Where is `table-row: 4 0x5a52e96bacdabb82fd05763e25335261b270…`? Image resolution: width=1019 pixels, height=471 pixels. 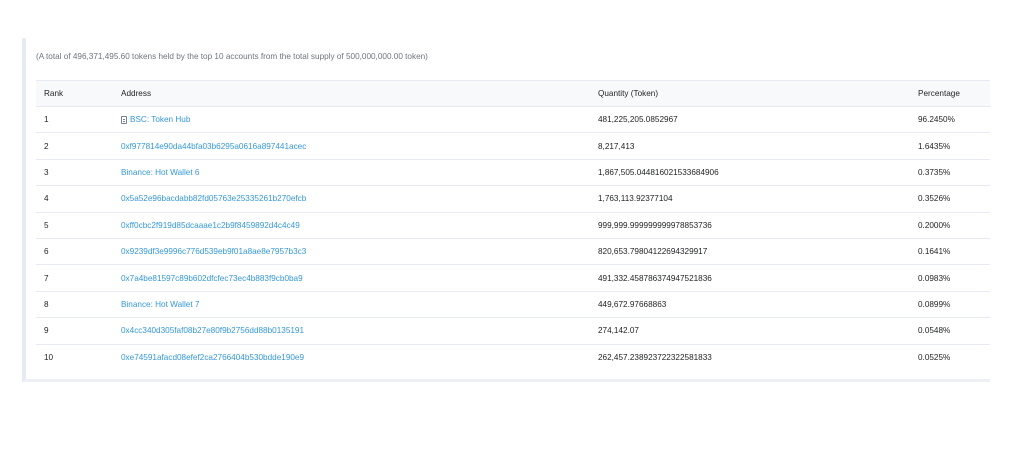
table-row: 4 0x5a52e96bacdabb82fd05763e25335261b270… is located at coordinates (513, 199).